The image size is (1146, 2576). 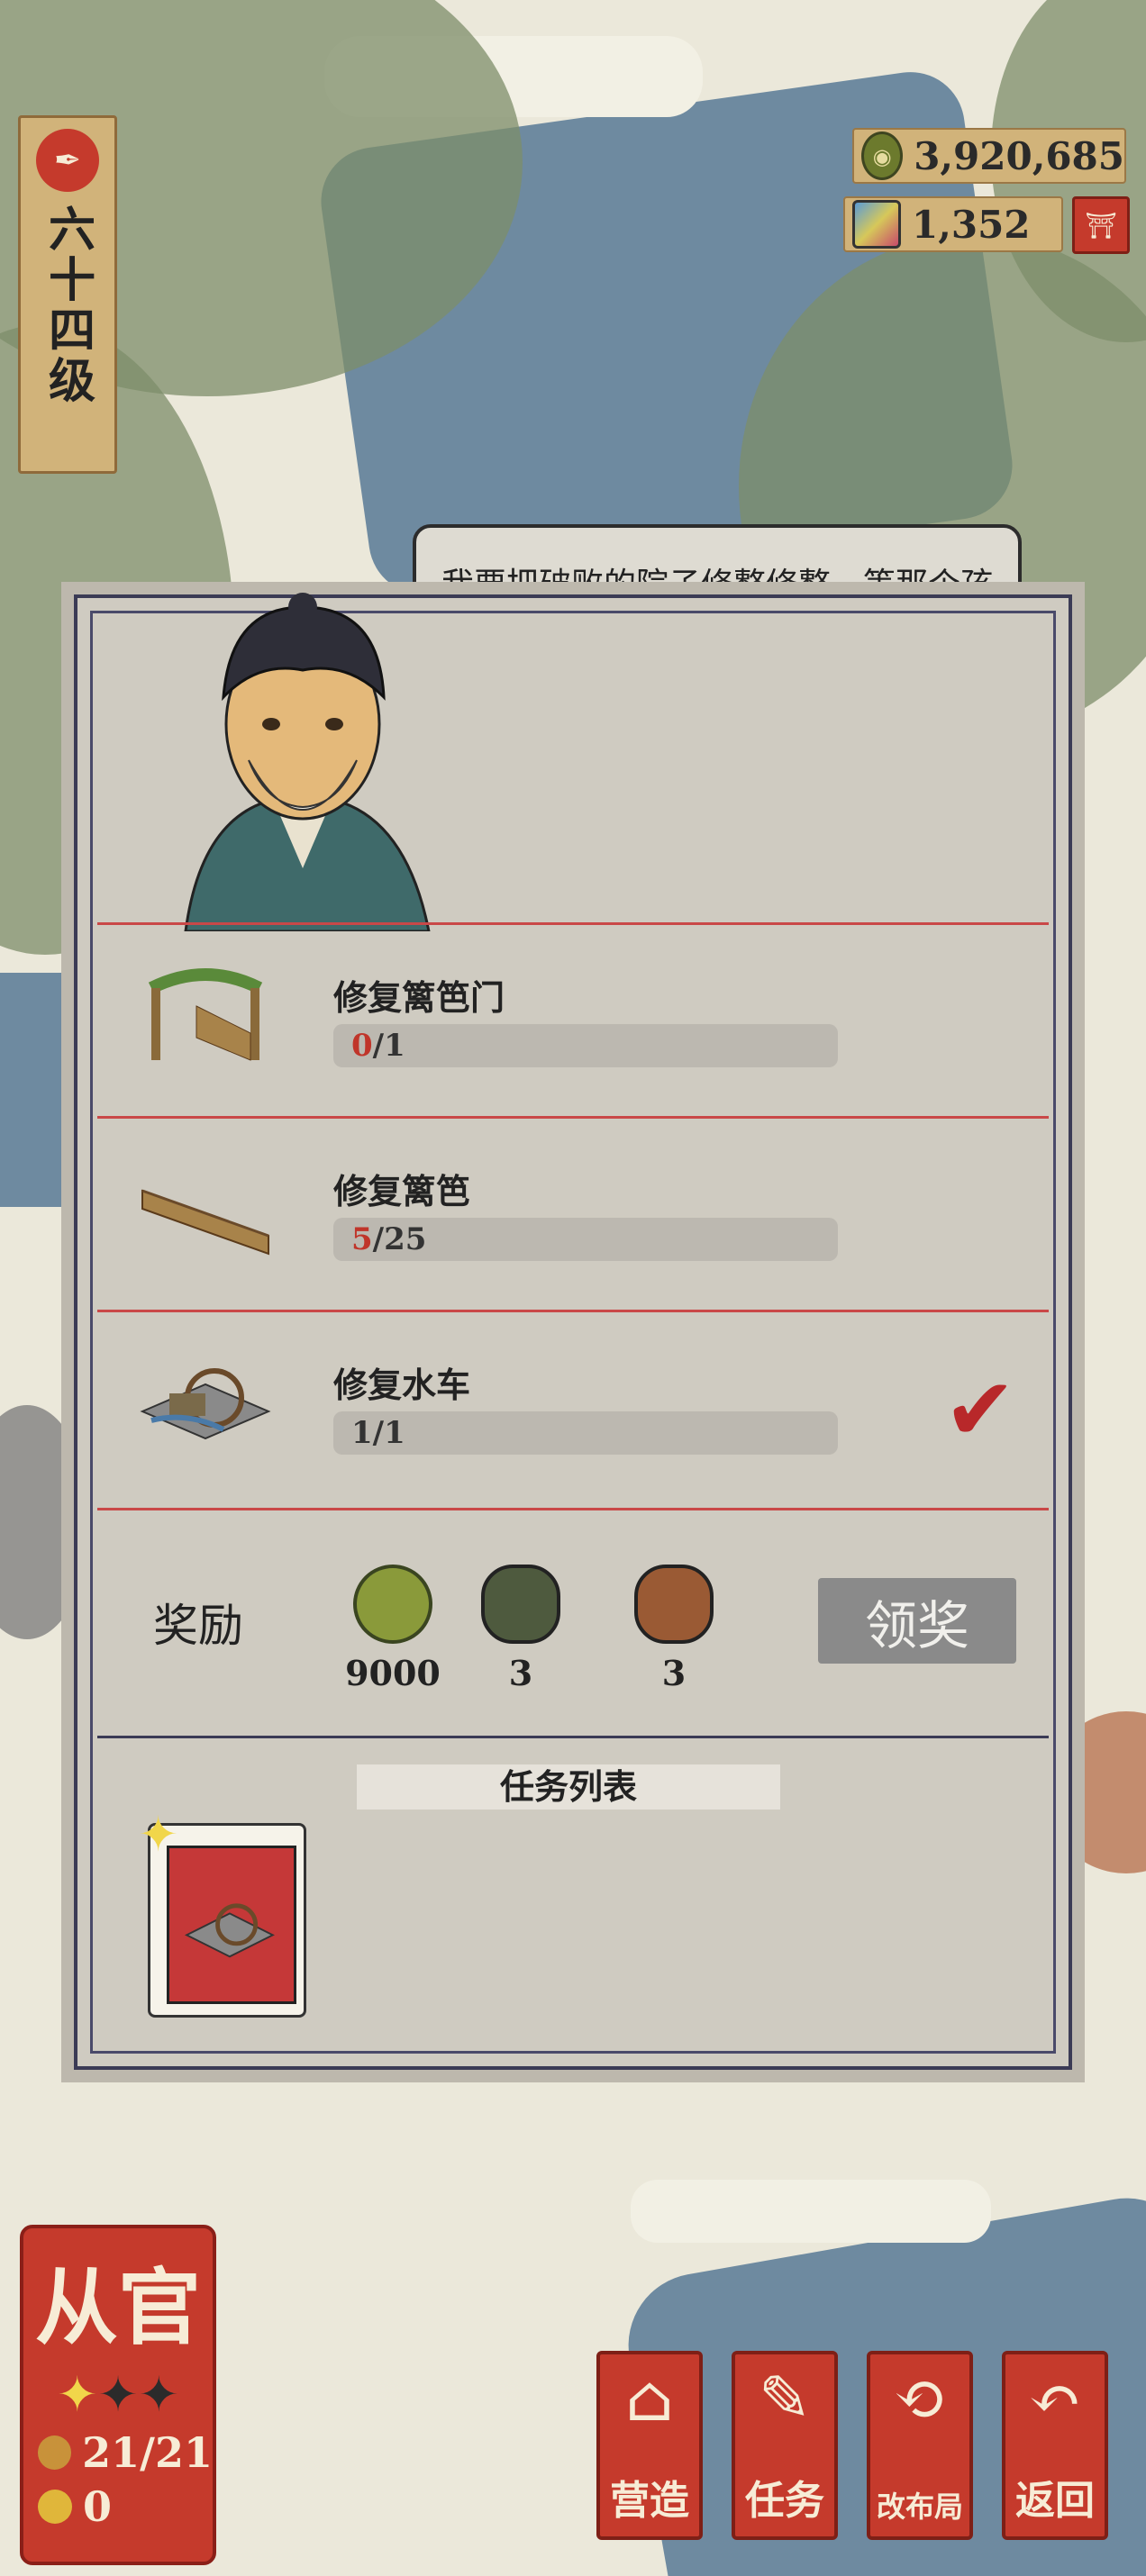 I want to click on task-list-title: 任务列表, so click(x=569, y=1787).